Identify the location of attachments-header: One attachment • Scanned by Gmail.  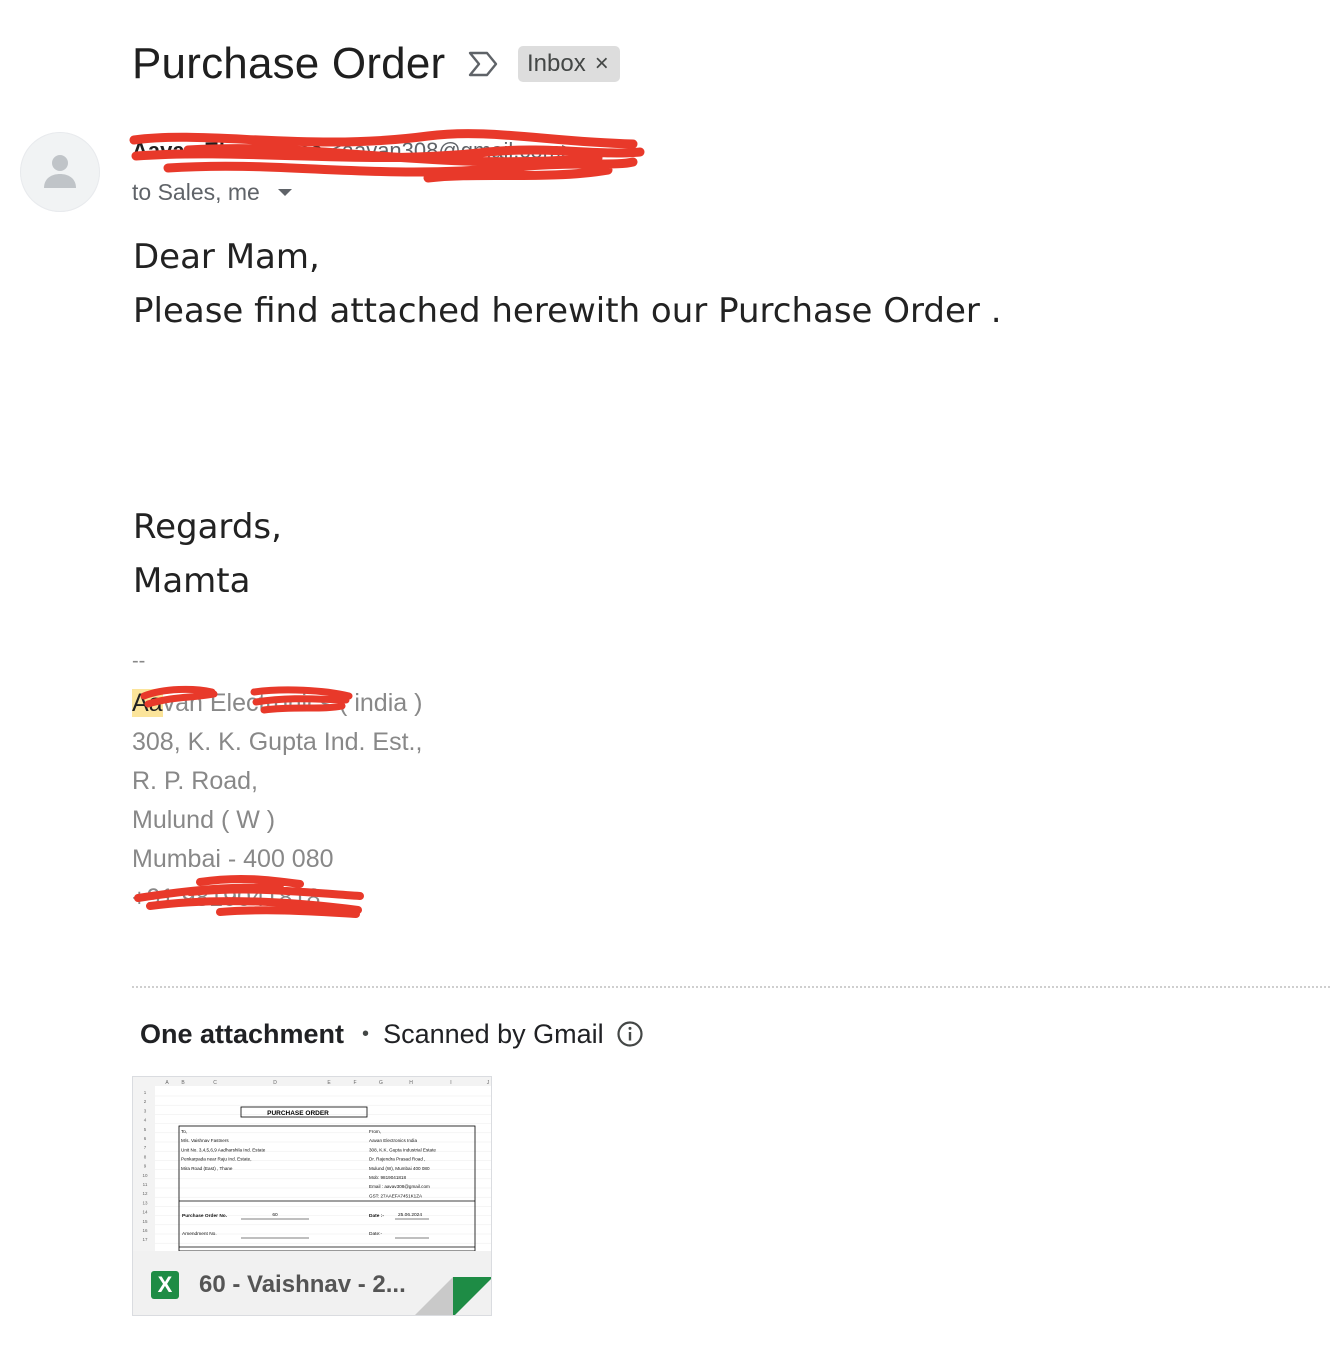
(392, 1034).